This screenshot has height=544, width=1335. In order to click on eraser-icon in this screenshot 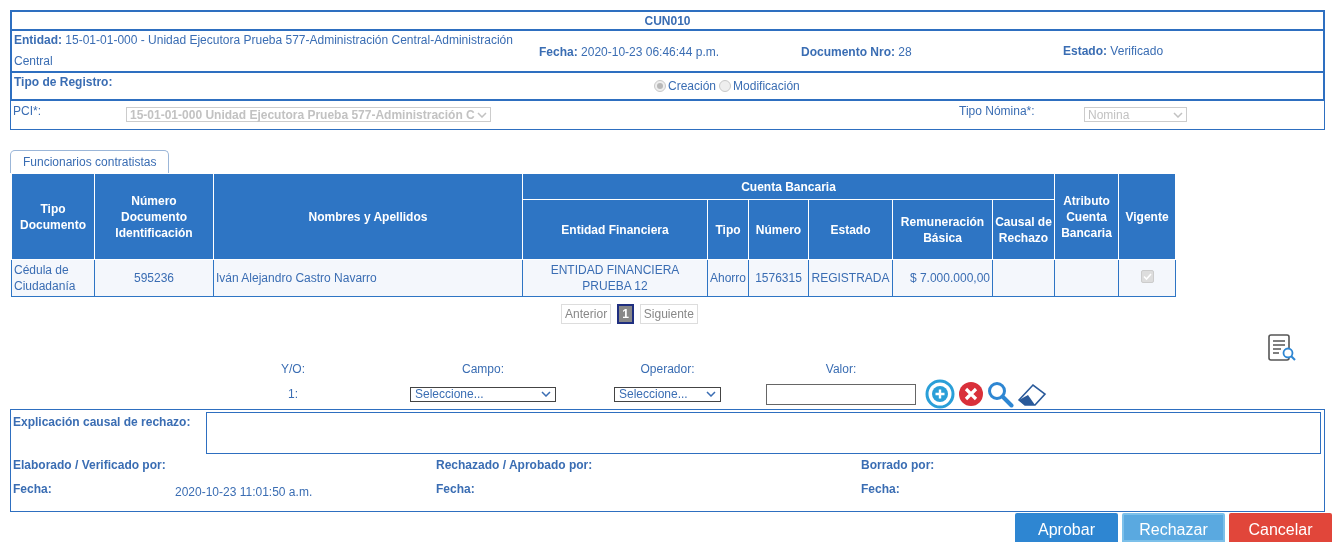, I will do `click(1032, 394)`.